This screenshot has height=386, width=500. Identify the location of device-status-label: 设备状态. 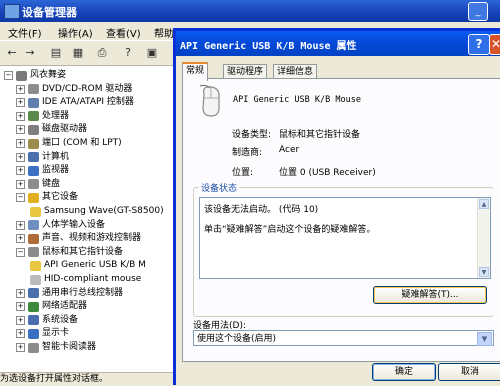
(219, 187).